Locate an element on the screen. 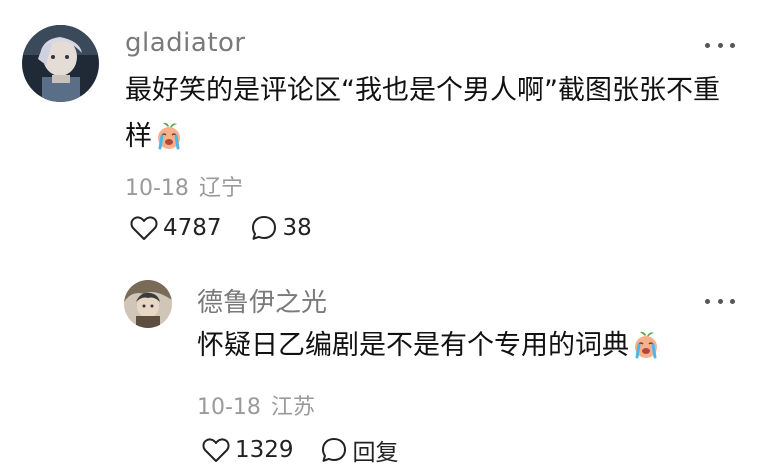  like-button: 1329 is located at coordinates (248, 450).